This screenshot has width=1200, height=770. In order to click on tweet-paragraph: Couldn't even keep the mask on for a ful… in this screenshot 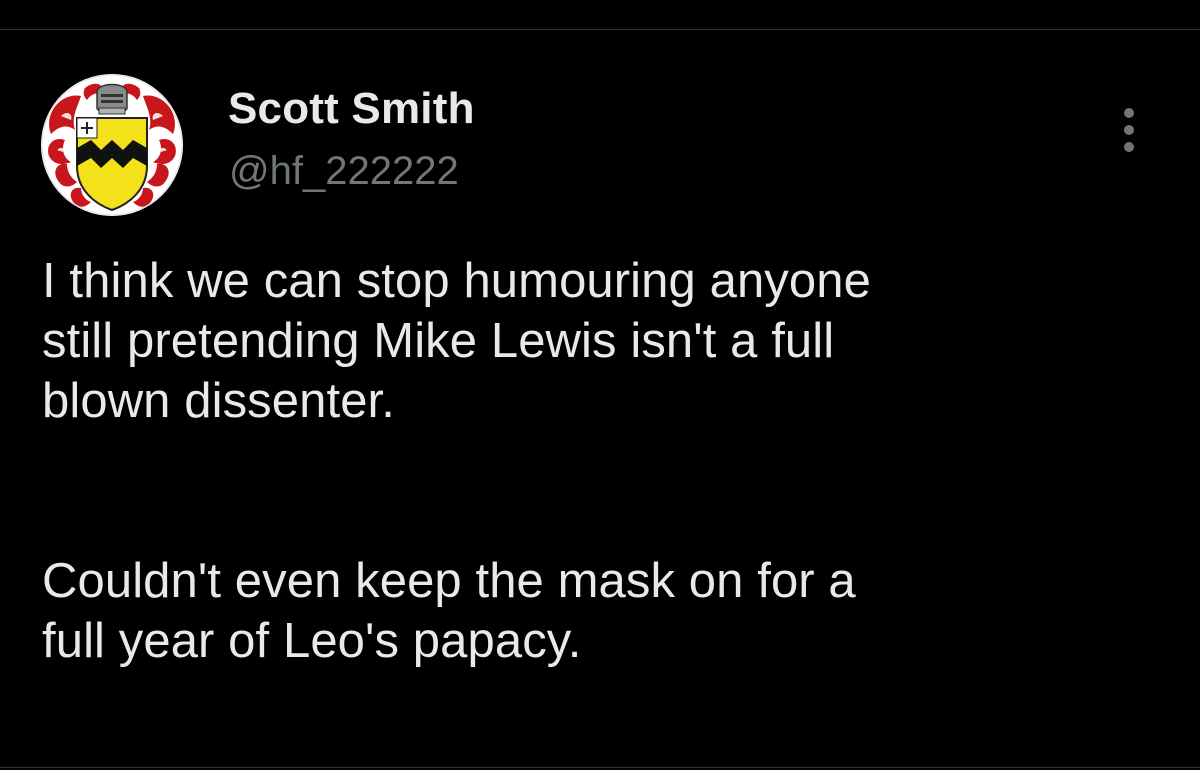, I will do `click(449, 611)`.